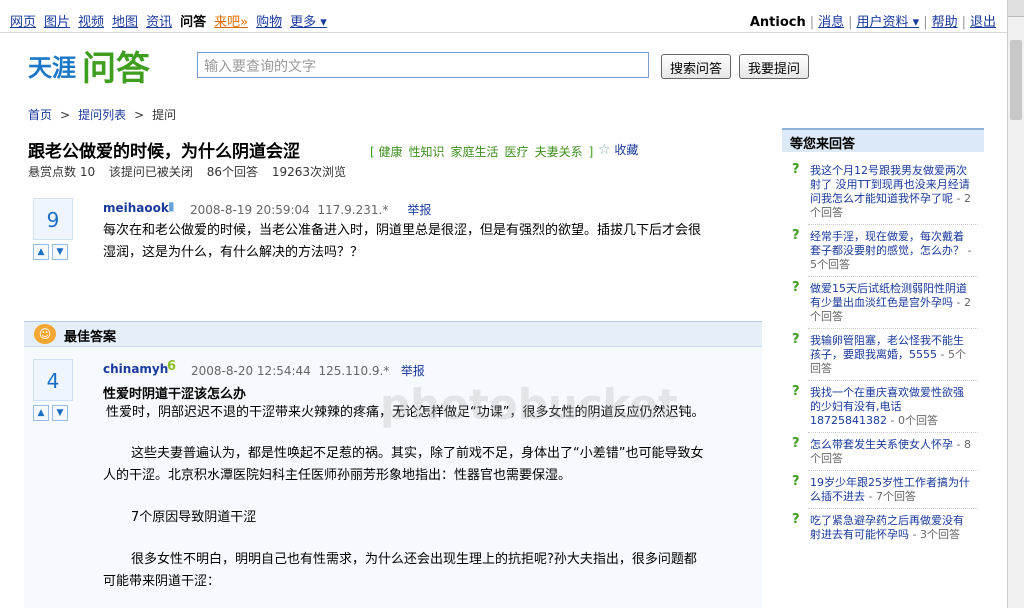  What do you see at coordinates (883, 140) in the screenshot?
I see `sidebar-title: 等您来回答` at bounding box center [883, 140].